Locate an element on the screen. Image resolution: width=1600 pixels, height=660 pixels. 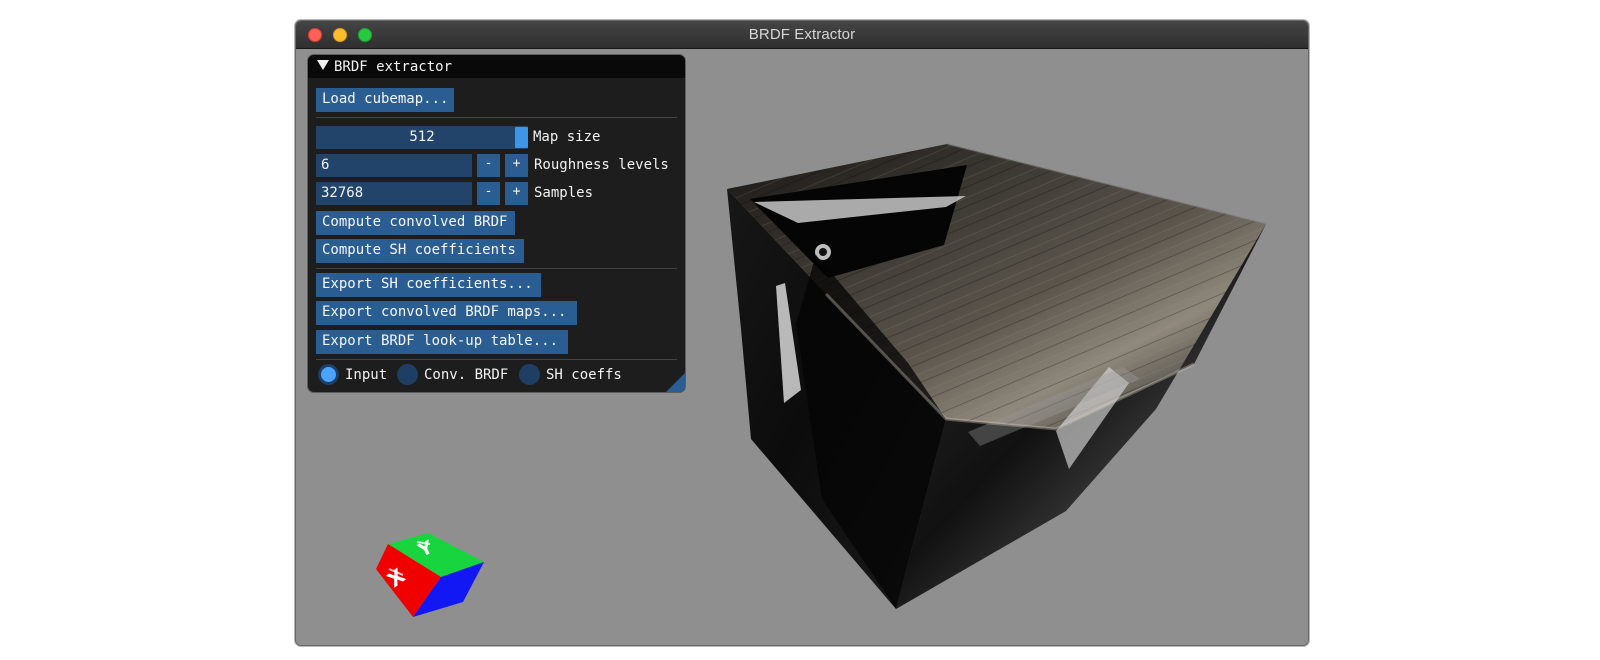
samples-decrement-button: - is located at coordinates (488, 193).